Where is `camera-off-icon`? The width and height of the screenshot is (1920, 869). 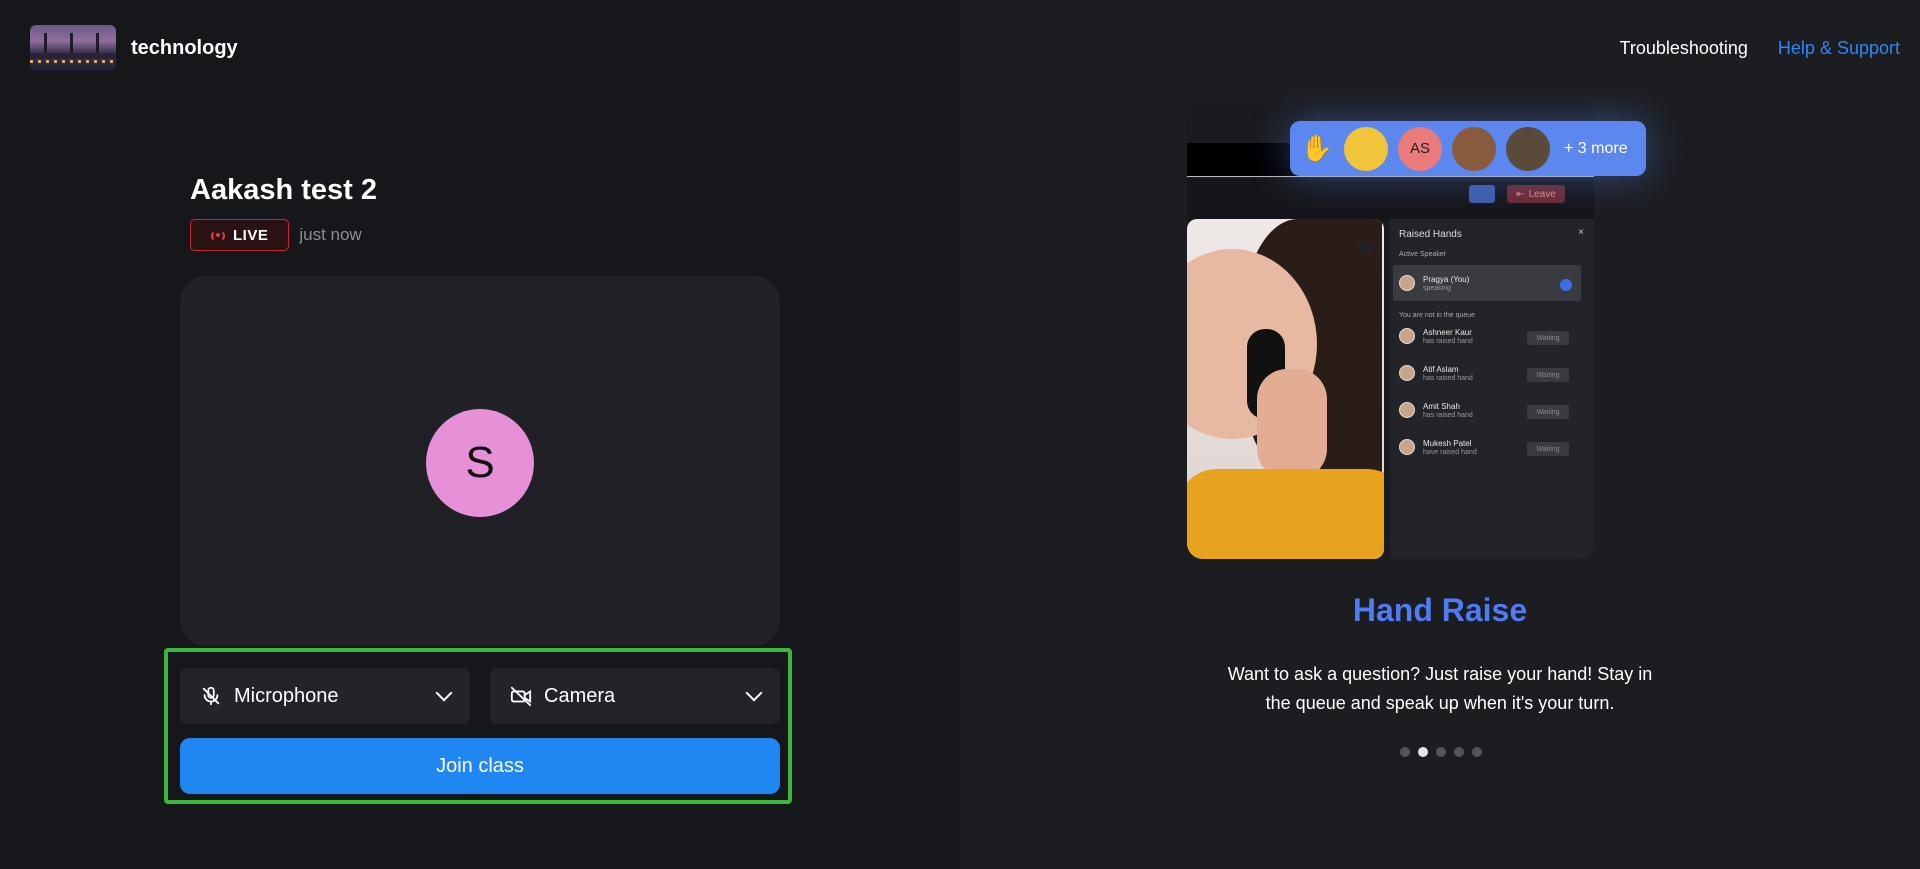
camera-off-icon is located at coordinates (521, 696).